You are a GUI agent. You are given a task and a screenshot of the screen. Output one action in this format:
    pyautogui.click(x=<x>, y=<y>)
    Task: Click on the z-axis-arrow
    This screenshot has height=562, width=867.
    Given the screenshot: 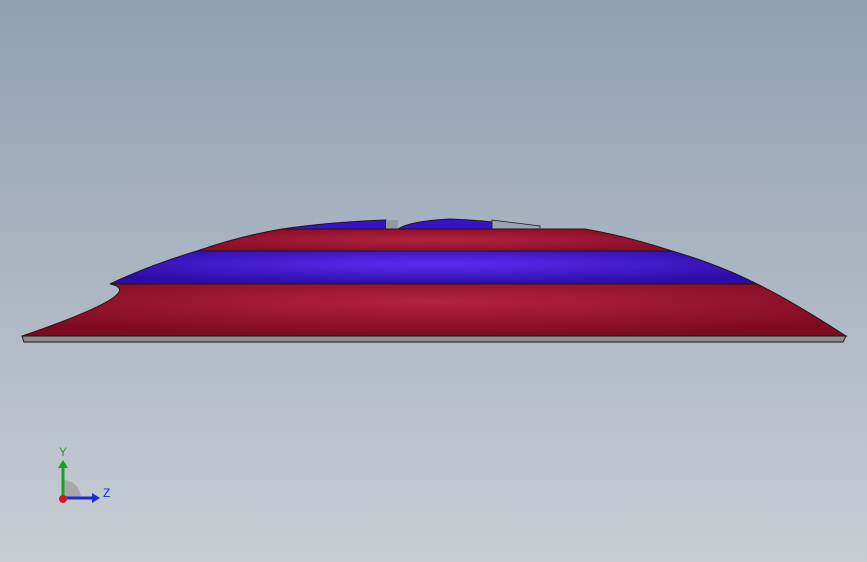 What is the action you would take?
    pyautogui.click(x=96, y=498)
    